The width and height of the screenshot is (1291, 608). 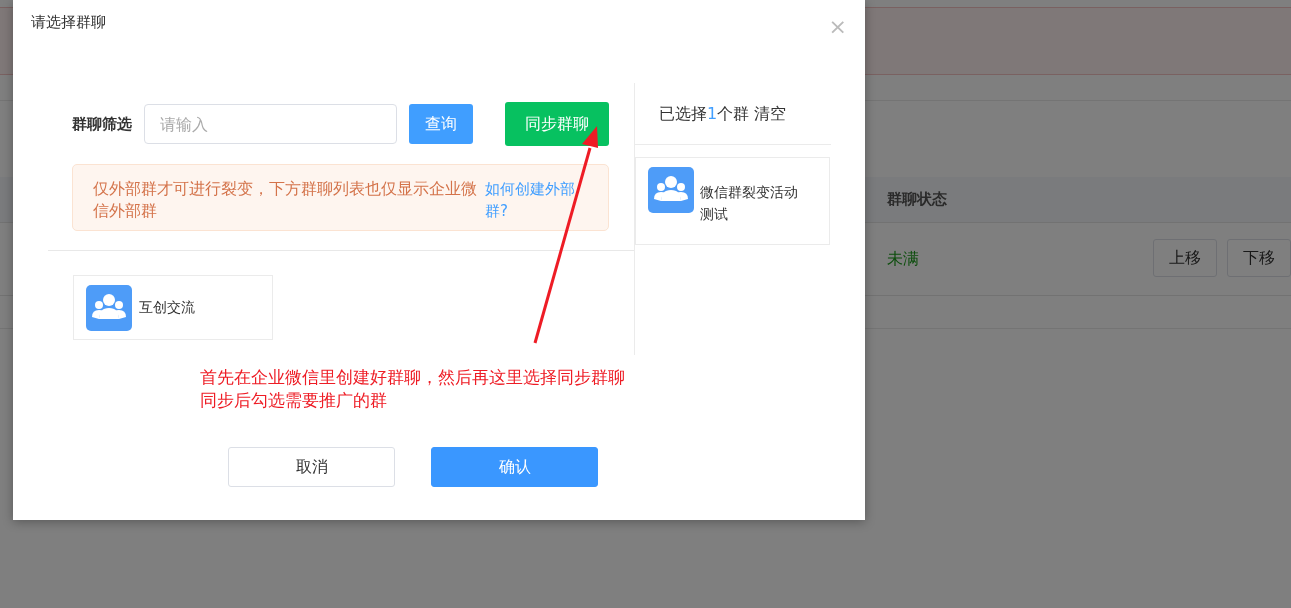 What do you see at coordinates (557, 124) in the screenshot?
I see `sync-button: 同步群聊` at bounding box center [557, 124].